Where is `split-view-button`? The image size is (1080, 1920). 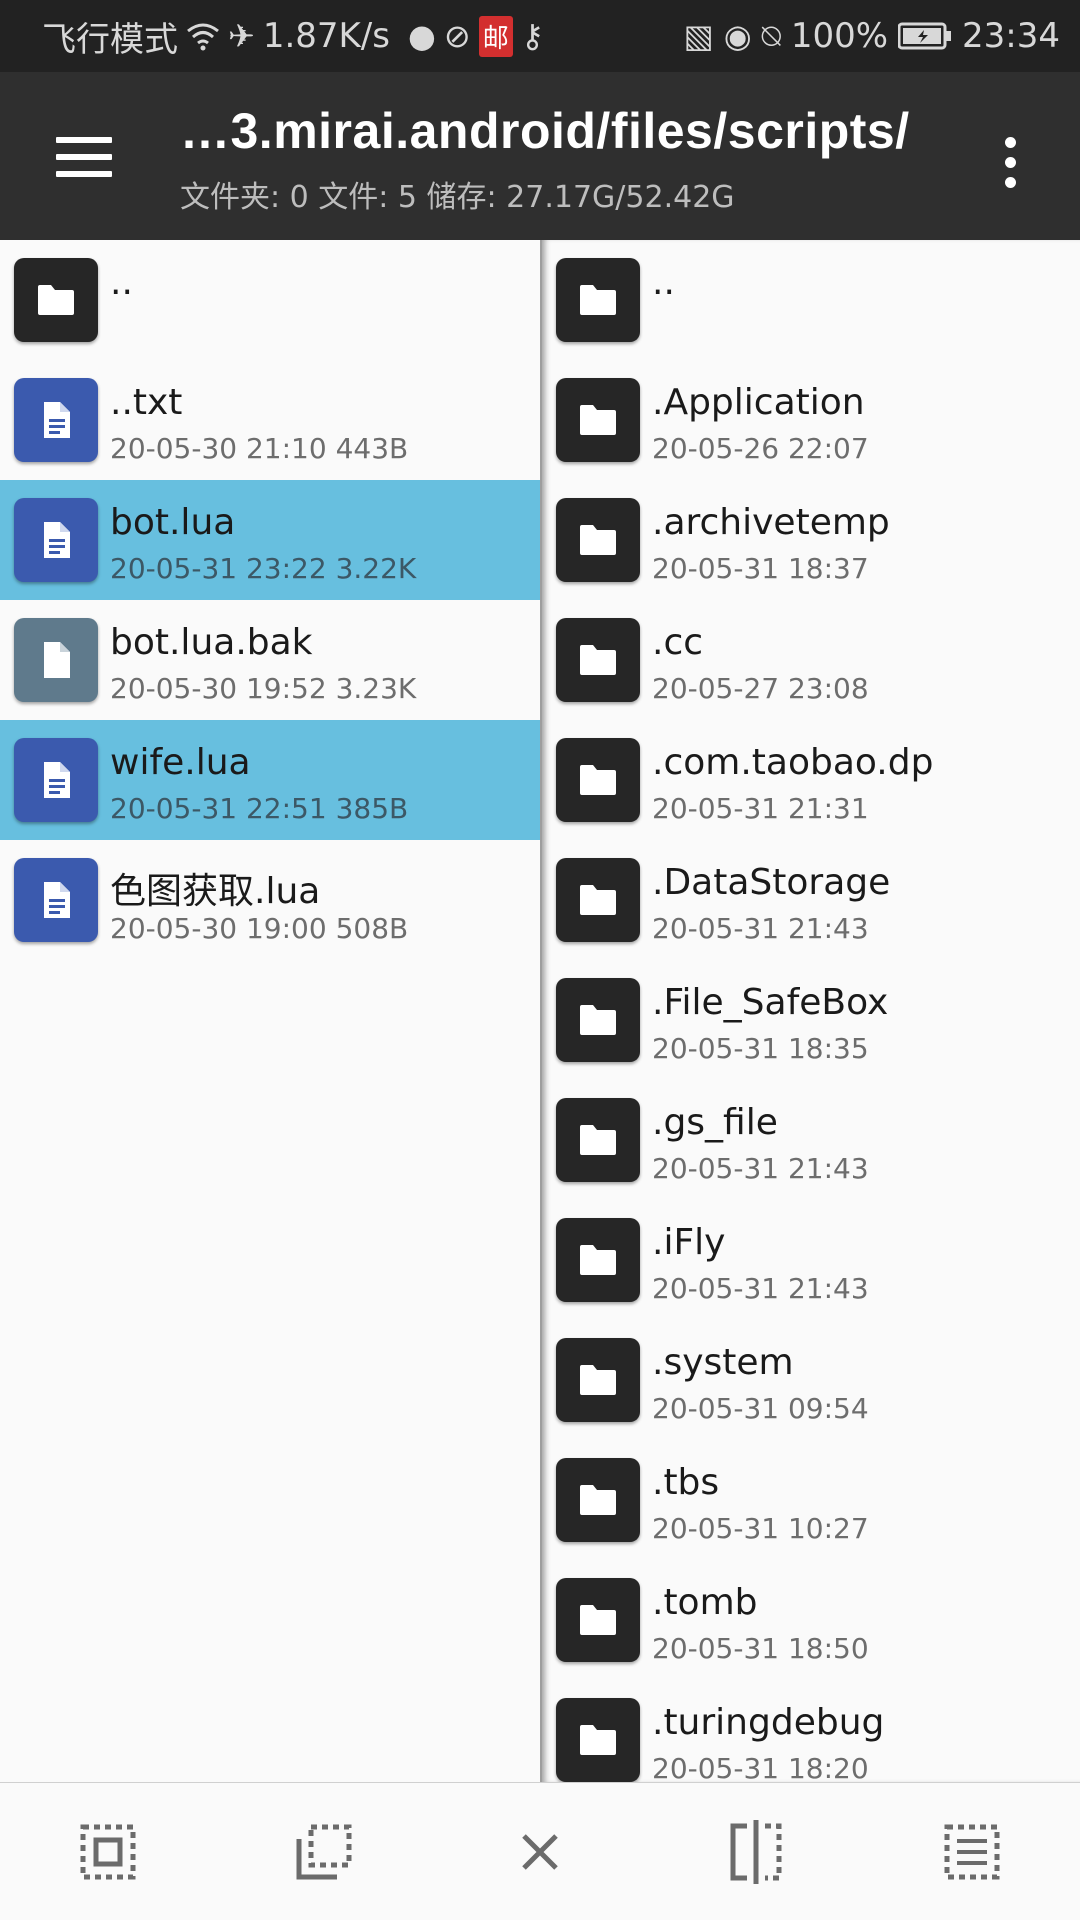
split-view-button is located at coordinates (756, 1852).